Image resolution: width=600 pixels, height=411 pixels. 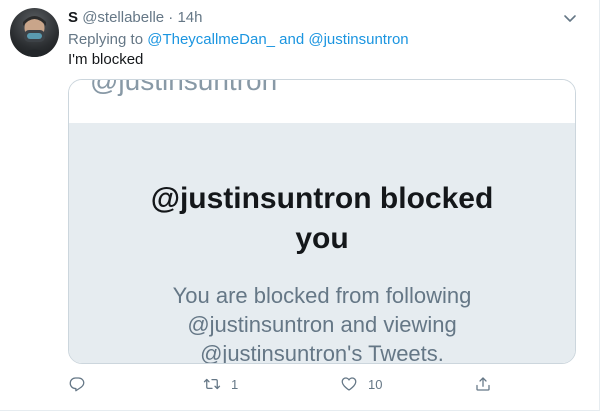 I want to click on avatar, so click(x=34, y=32).